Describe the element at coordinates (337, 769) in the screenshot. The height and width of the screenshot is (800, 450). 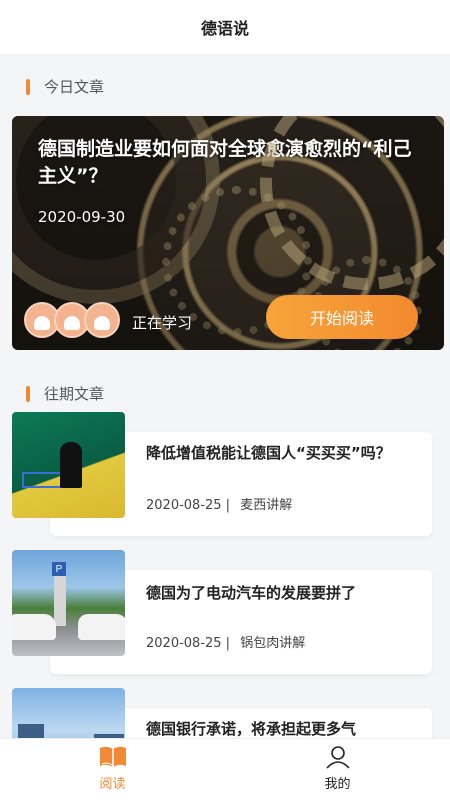
I see `tab-mine: 我的` at that location.